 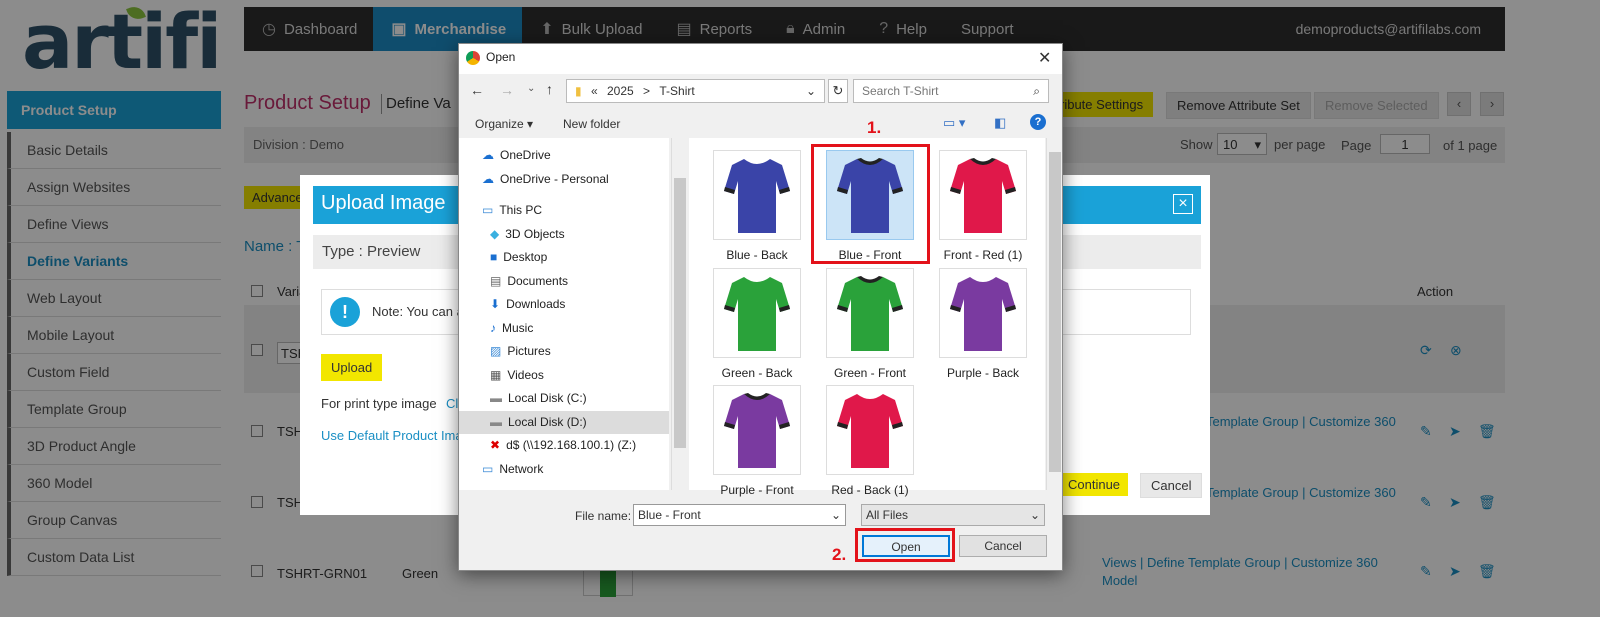 What do you see at coordinates (870, 490) in the screenshot?
I see `file-name: Red - Back (1)` at bounding box center [870, 490].